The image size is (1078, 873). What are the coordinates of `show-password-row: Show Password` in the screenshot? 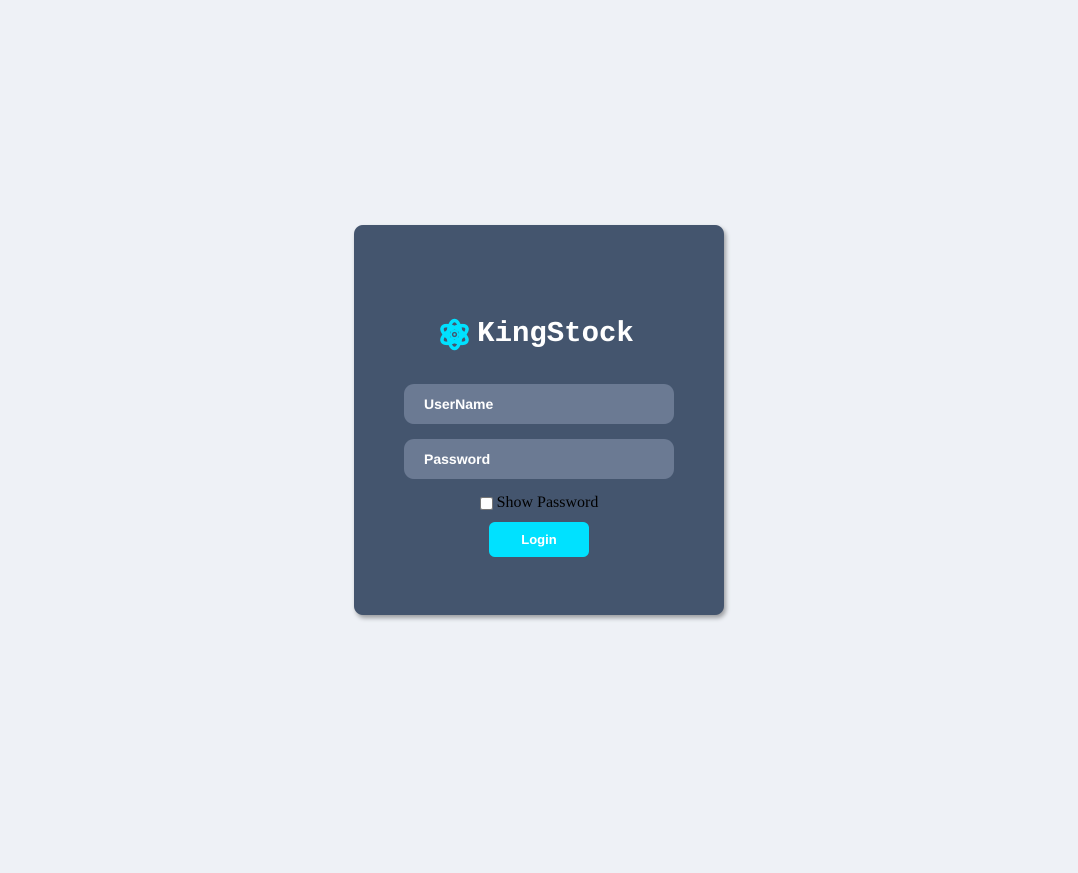 It's located at (539, 503).